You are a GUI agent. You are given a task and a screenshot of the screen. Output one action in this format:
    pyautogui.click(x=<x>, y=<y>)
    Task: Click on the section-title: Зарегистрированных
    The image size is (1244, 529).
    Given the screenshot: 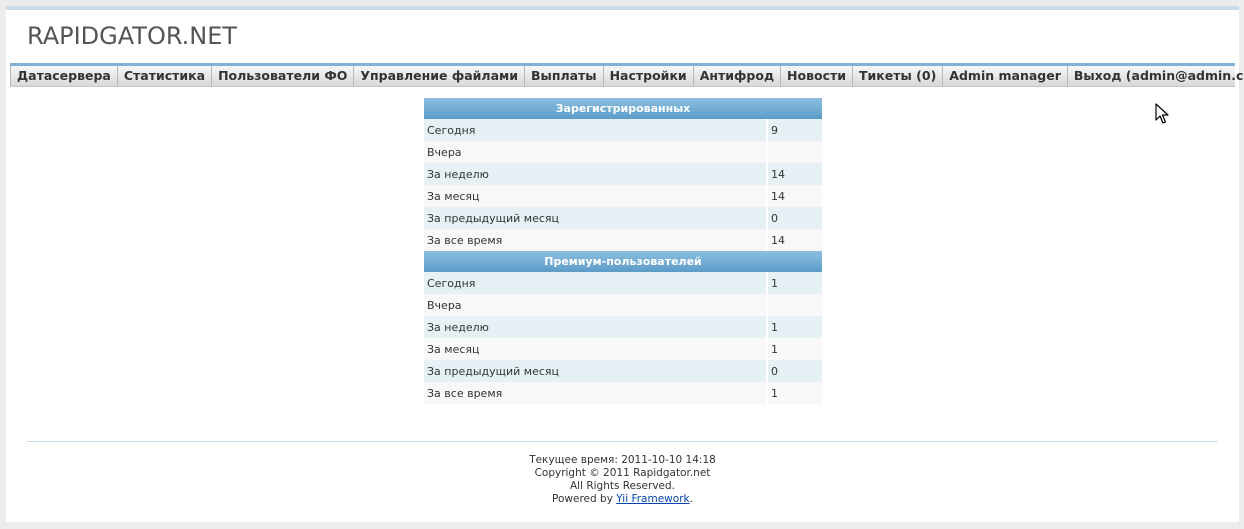 What is the action you would take?
    pyautogui.click(x=623, y=108)
    